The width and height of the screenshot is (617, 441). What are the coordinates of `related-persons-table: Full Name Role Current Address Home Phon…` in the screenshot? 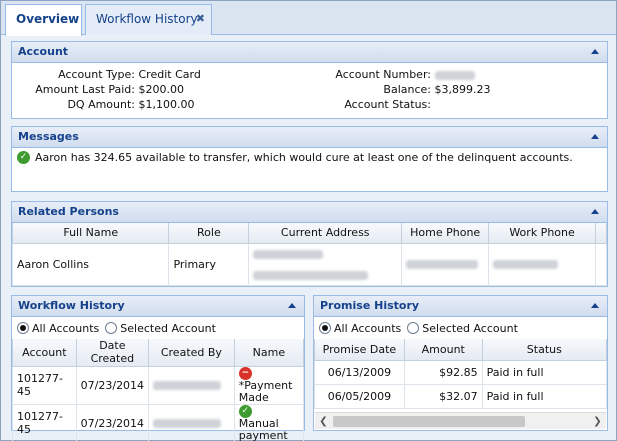 It's located at (309, 254).